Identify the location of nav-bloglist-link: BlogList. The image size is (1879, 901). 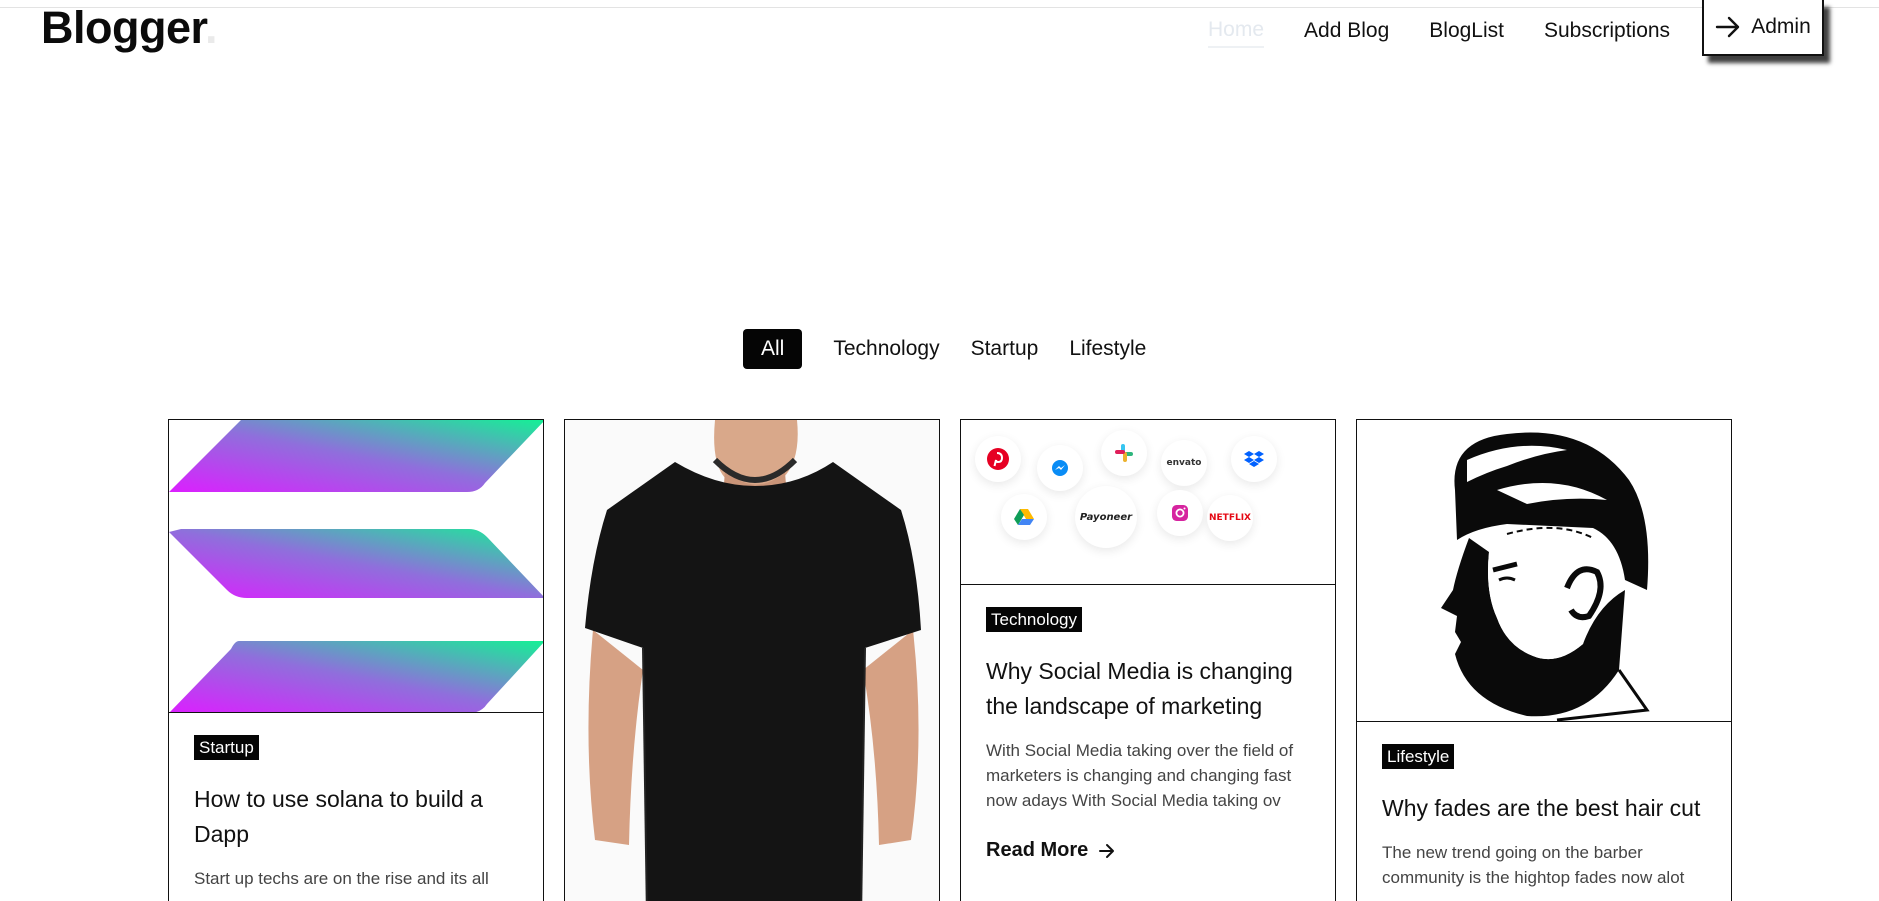
(1466, 31).